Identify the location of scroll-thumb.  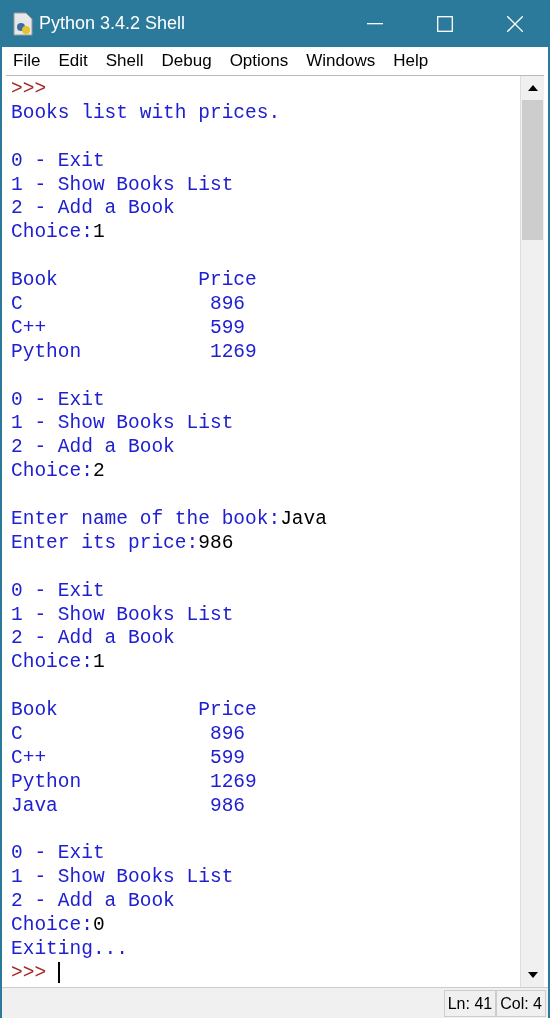
(532, 170).